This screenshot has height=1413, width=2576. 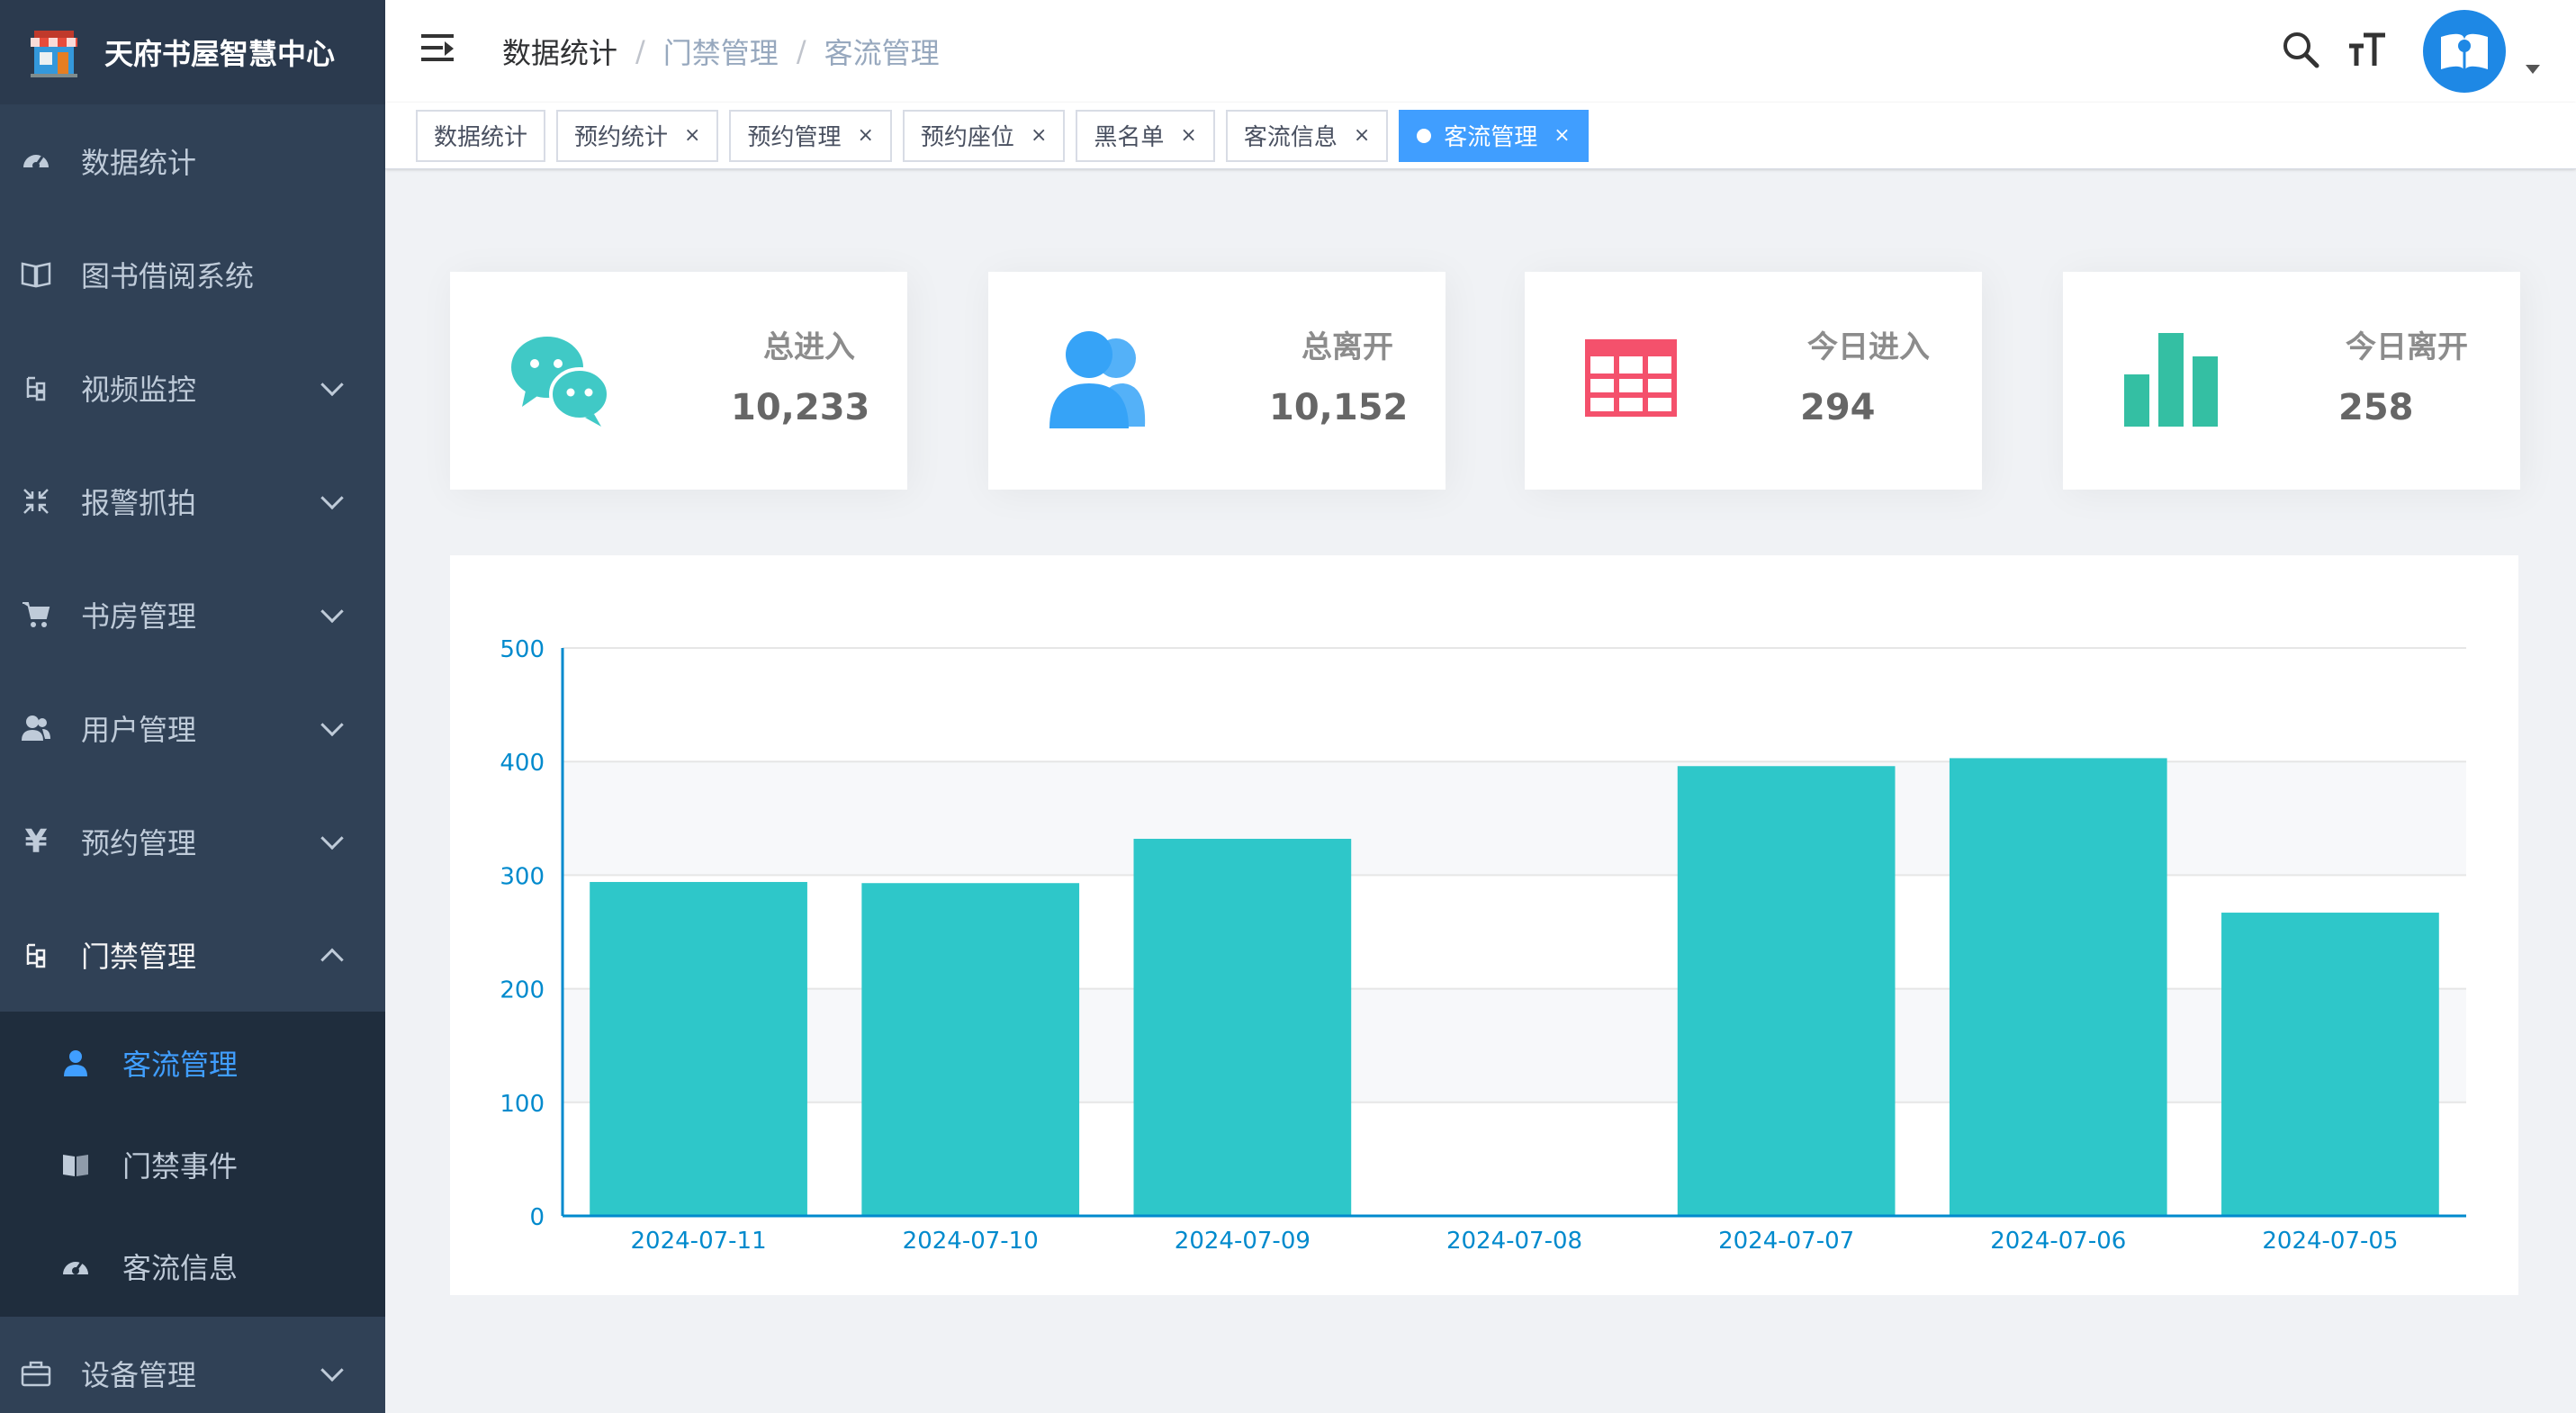 I want to click on sidebar-item-label: 书房管理, so click(x=139, y=616).